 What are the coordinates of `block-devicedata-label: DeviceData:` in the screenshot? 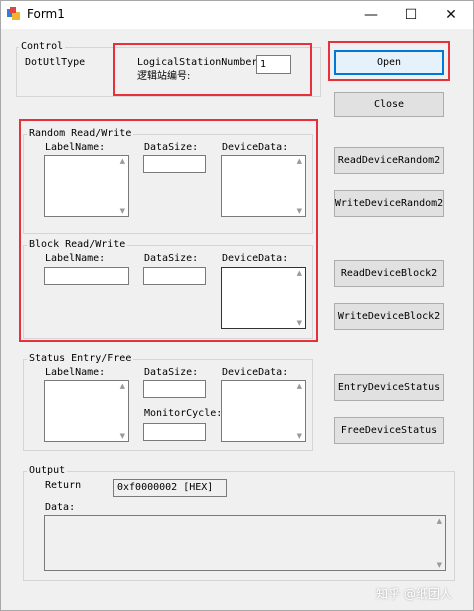 It's located at (255, 258).